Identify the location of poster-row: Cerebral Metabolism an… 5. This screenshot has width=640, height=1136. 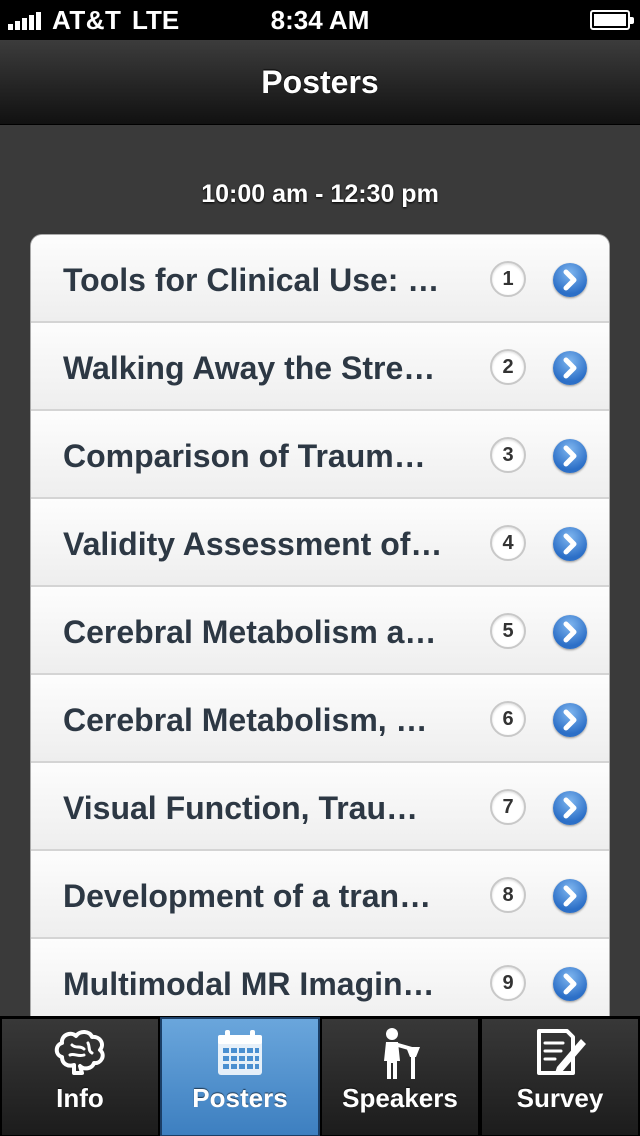
(320, 631).